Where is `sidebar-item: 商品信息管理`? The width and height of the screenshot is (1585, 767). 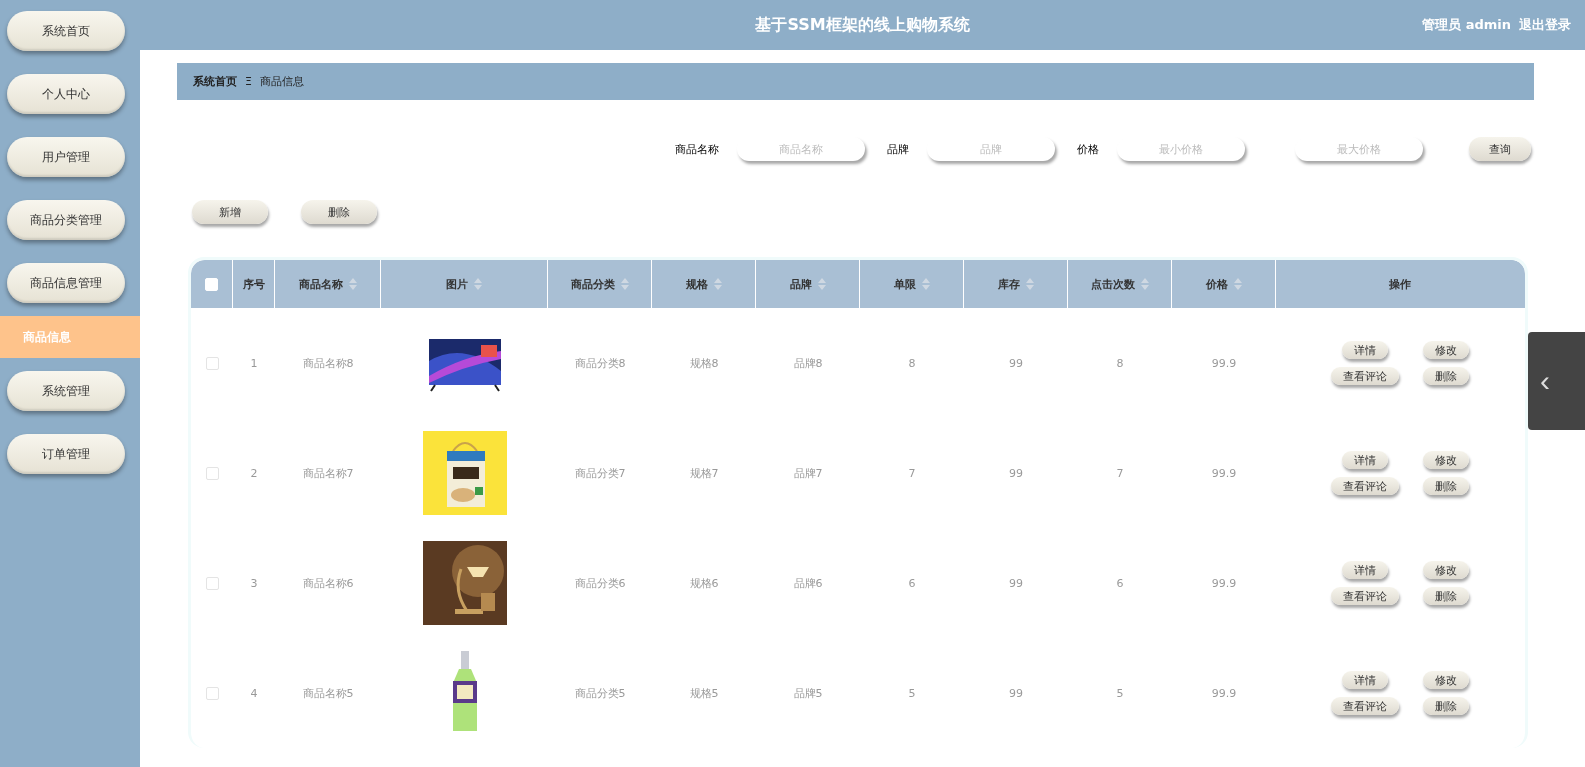 sidebar-item: 商品信息管理 is located at coordinates (66, 283).